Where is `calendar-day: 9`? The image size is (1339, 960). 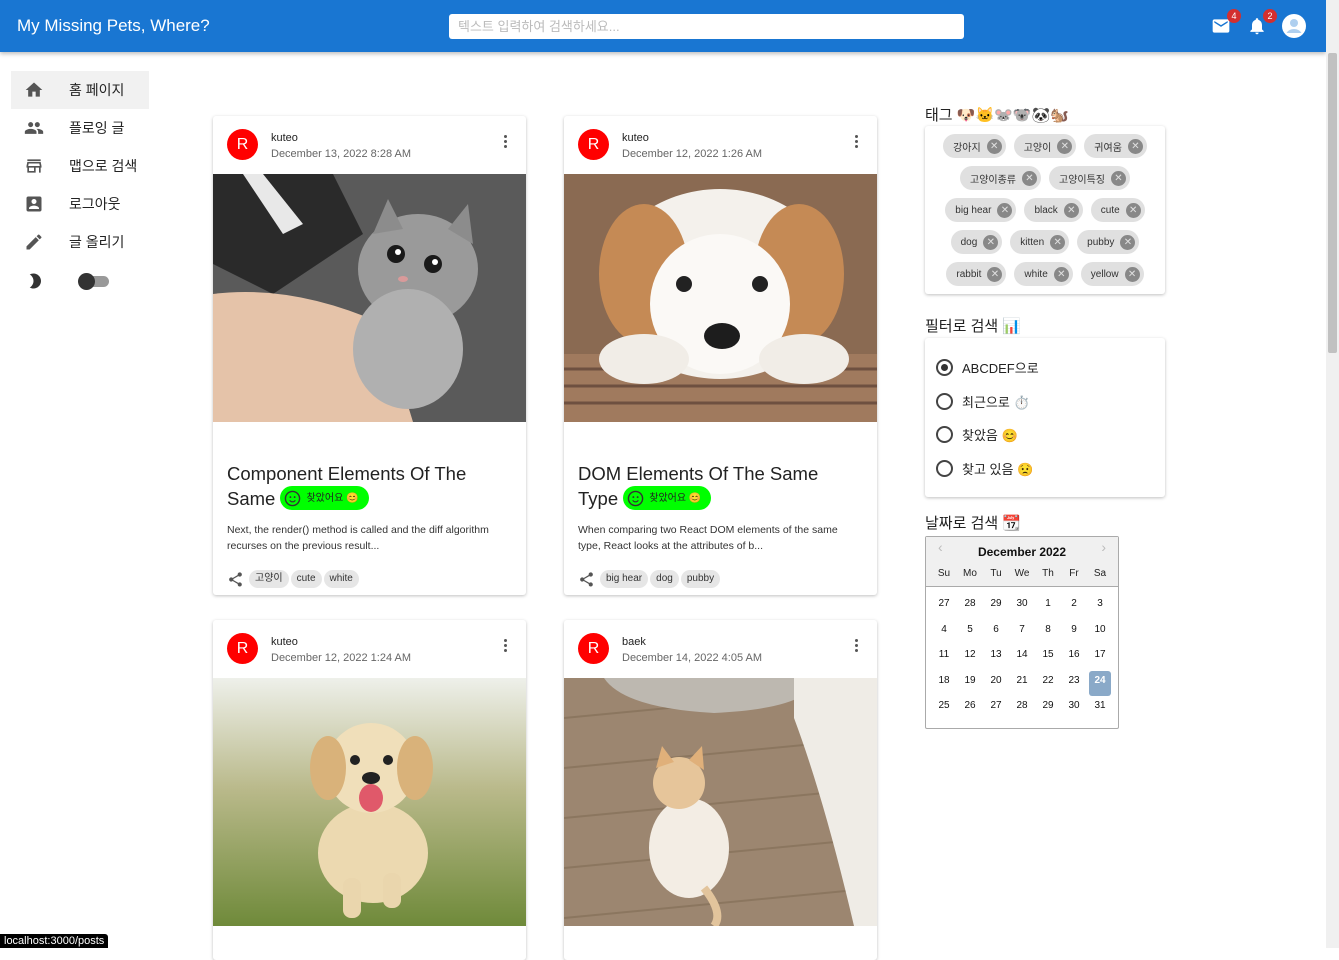
calendar-day: 9 is located at coordinates (1074, 633).